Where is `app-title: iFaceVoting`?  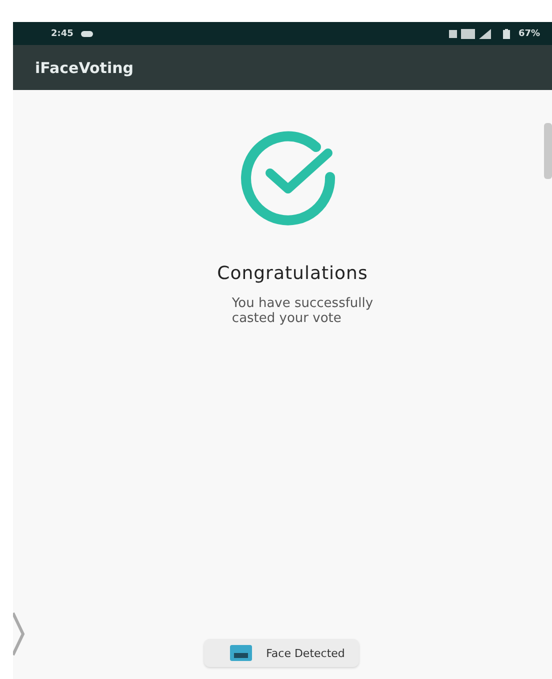 app-title: iFaceVoting is located at coordinates (84, 67).